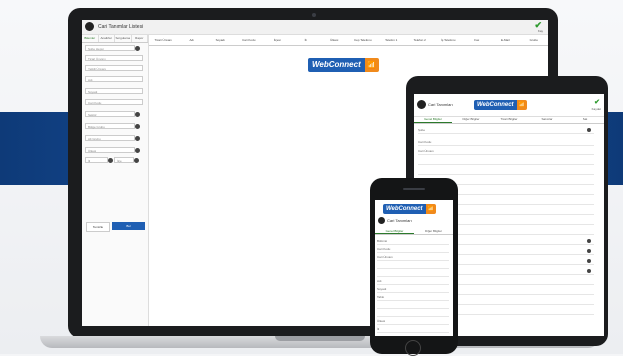 This screenshot has height=356, width=623. I want to click on column-header: İş Telefonu, so click(448, 40).